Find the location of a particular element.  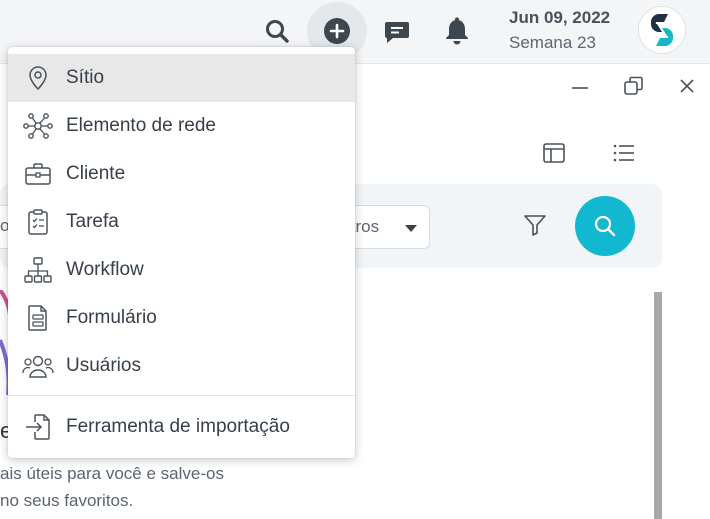

add-circle-icon is located at coordinates (337, 31).